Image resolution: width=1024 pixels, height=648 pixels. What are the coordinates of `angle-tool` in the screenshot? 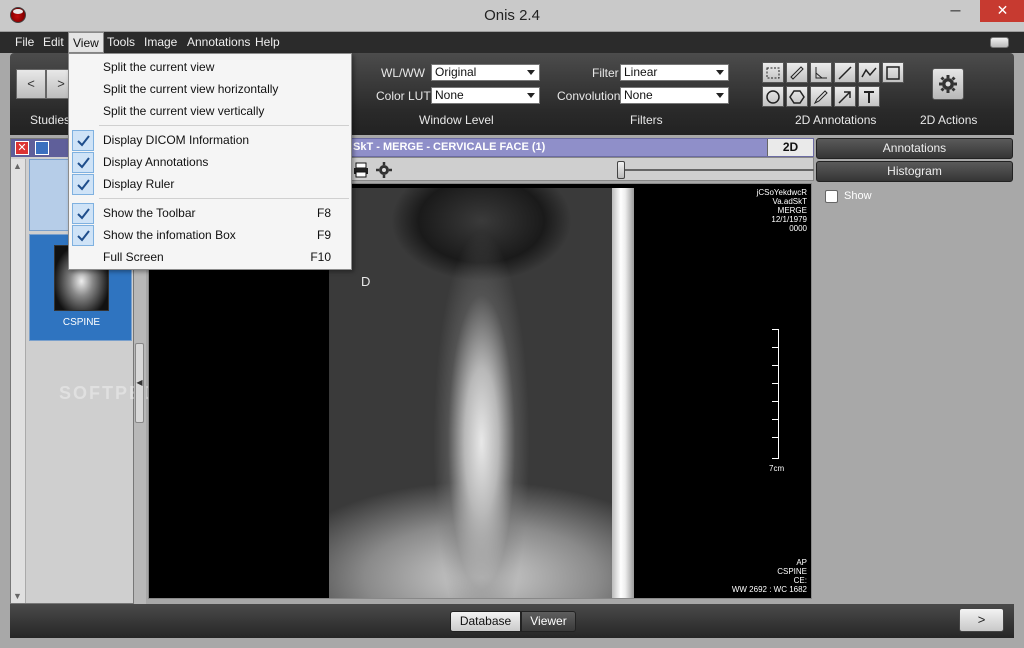 It's located at (821, 72).